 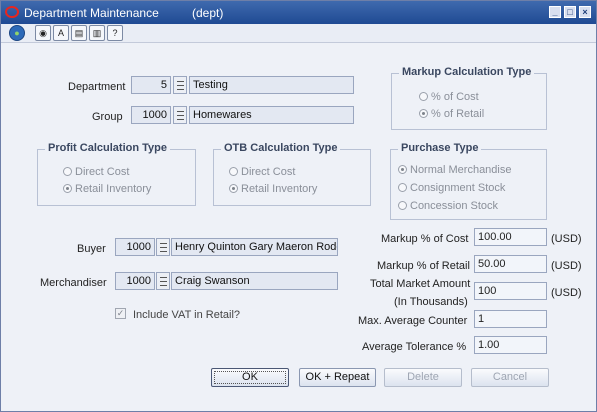 What do you see at coordinates (566, 239) in the screenshot?
I see `markup-cost-currency: (USD)` at bounding box center [566, 239].